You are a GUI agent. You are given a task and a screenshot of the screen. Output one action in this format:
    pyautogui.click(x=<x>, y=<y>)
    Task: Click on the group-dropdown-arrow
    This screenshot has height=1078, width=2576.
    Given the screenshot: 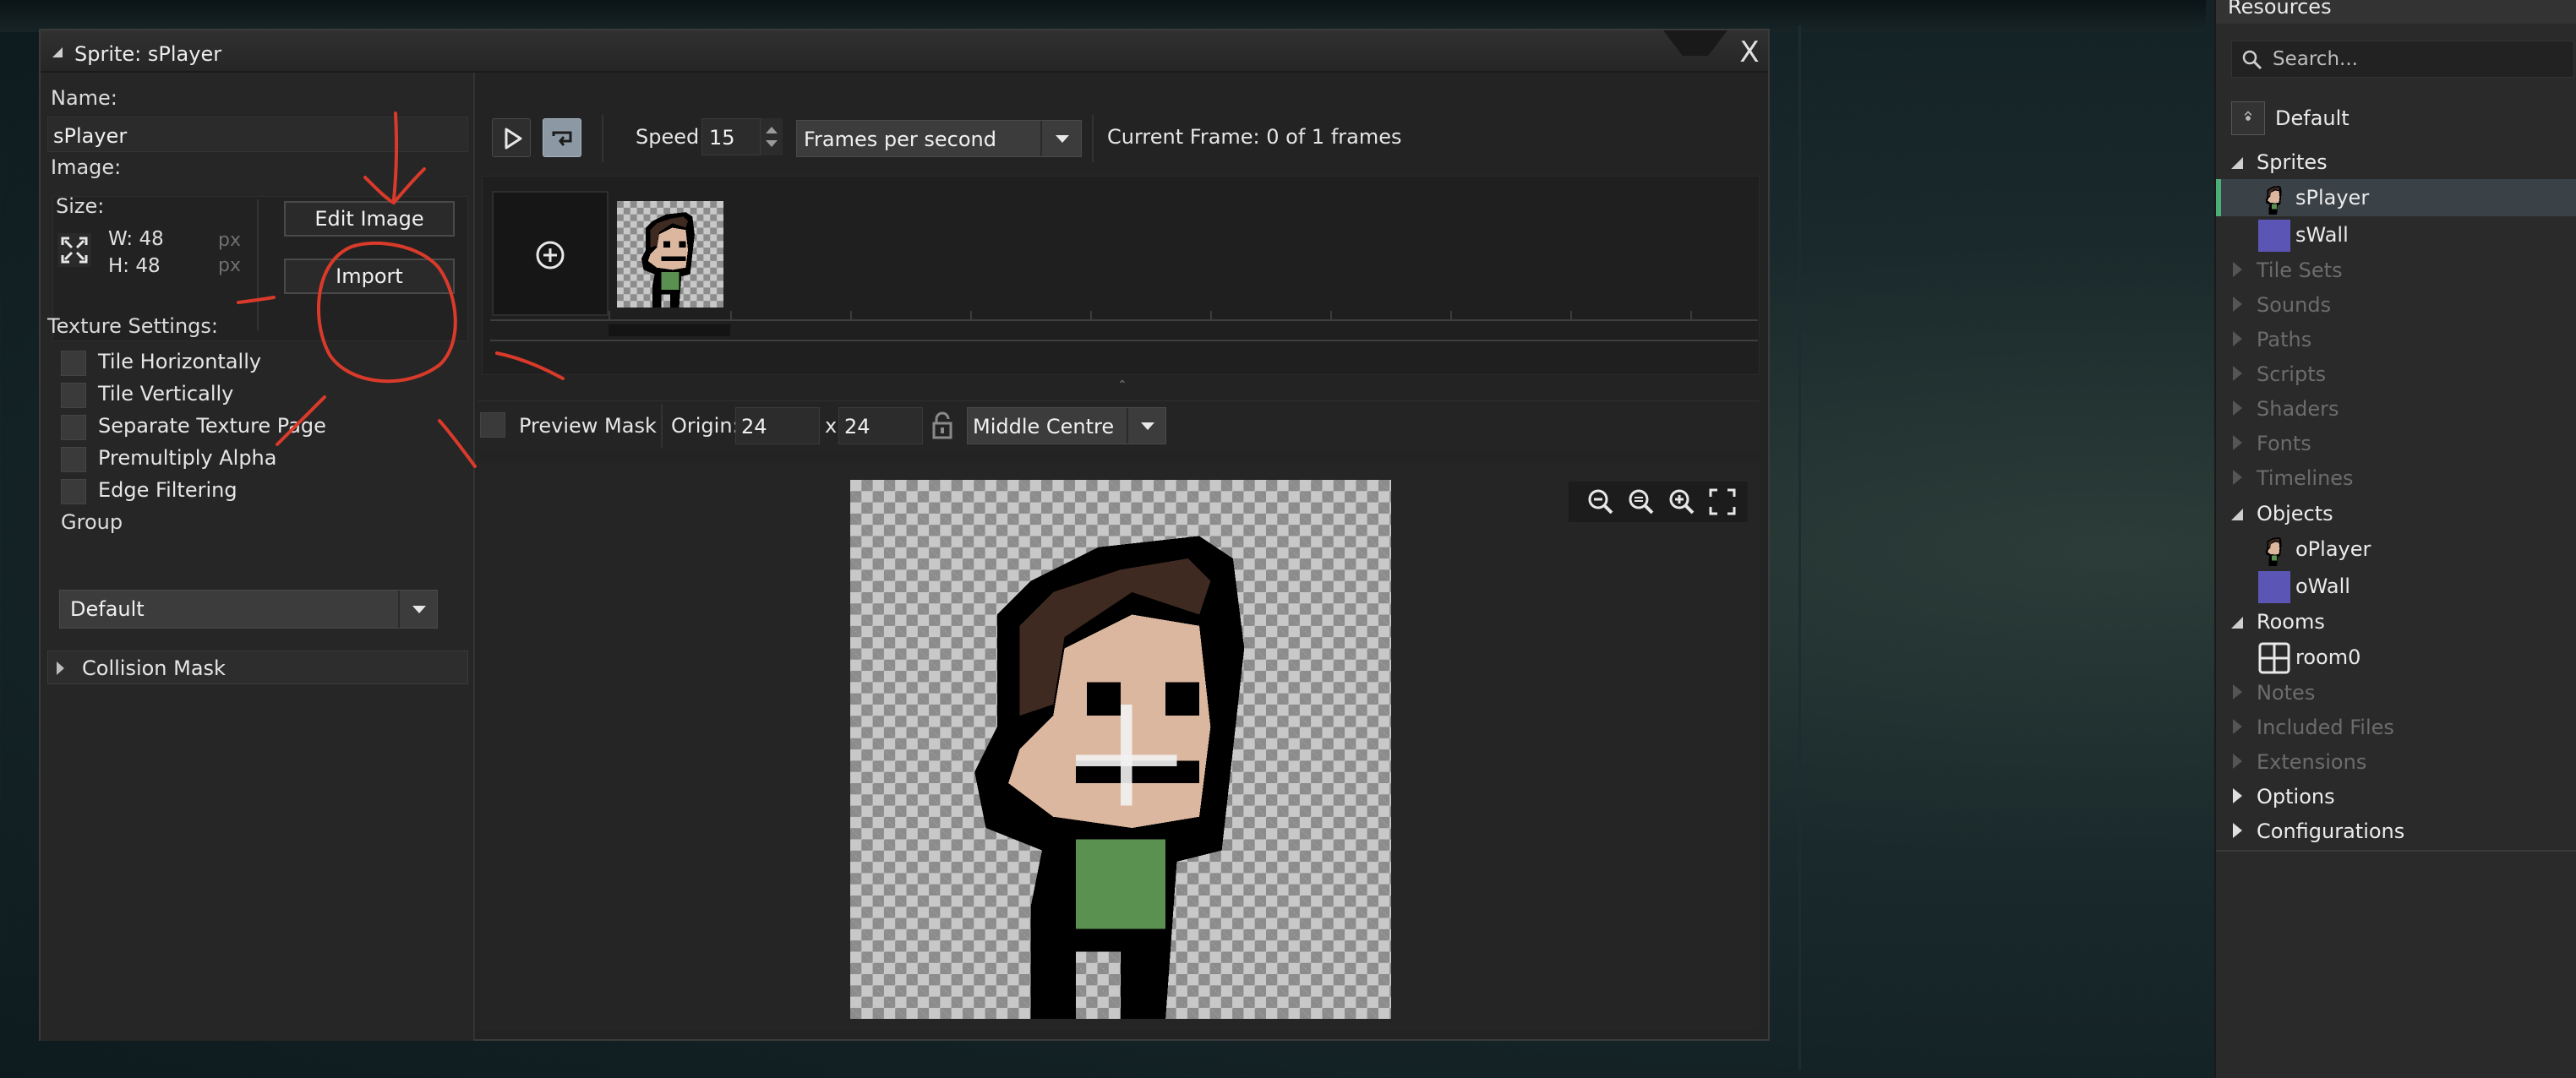 What is the action you would take?
    pyautogui.click(x=417, y=609)
    